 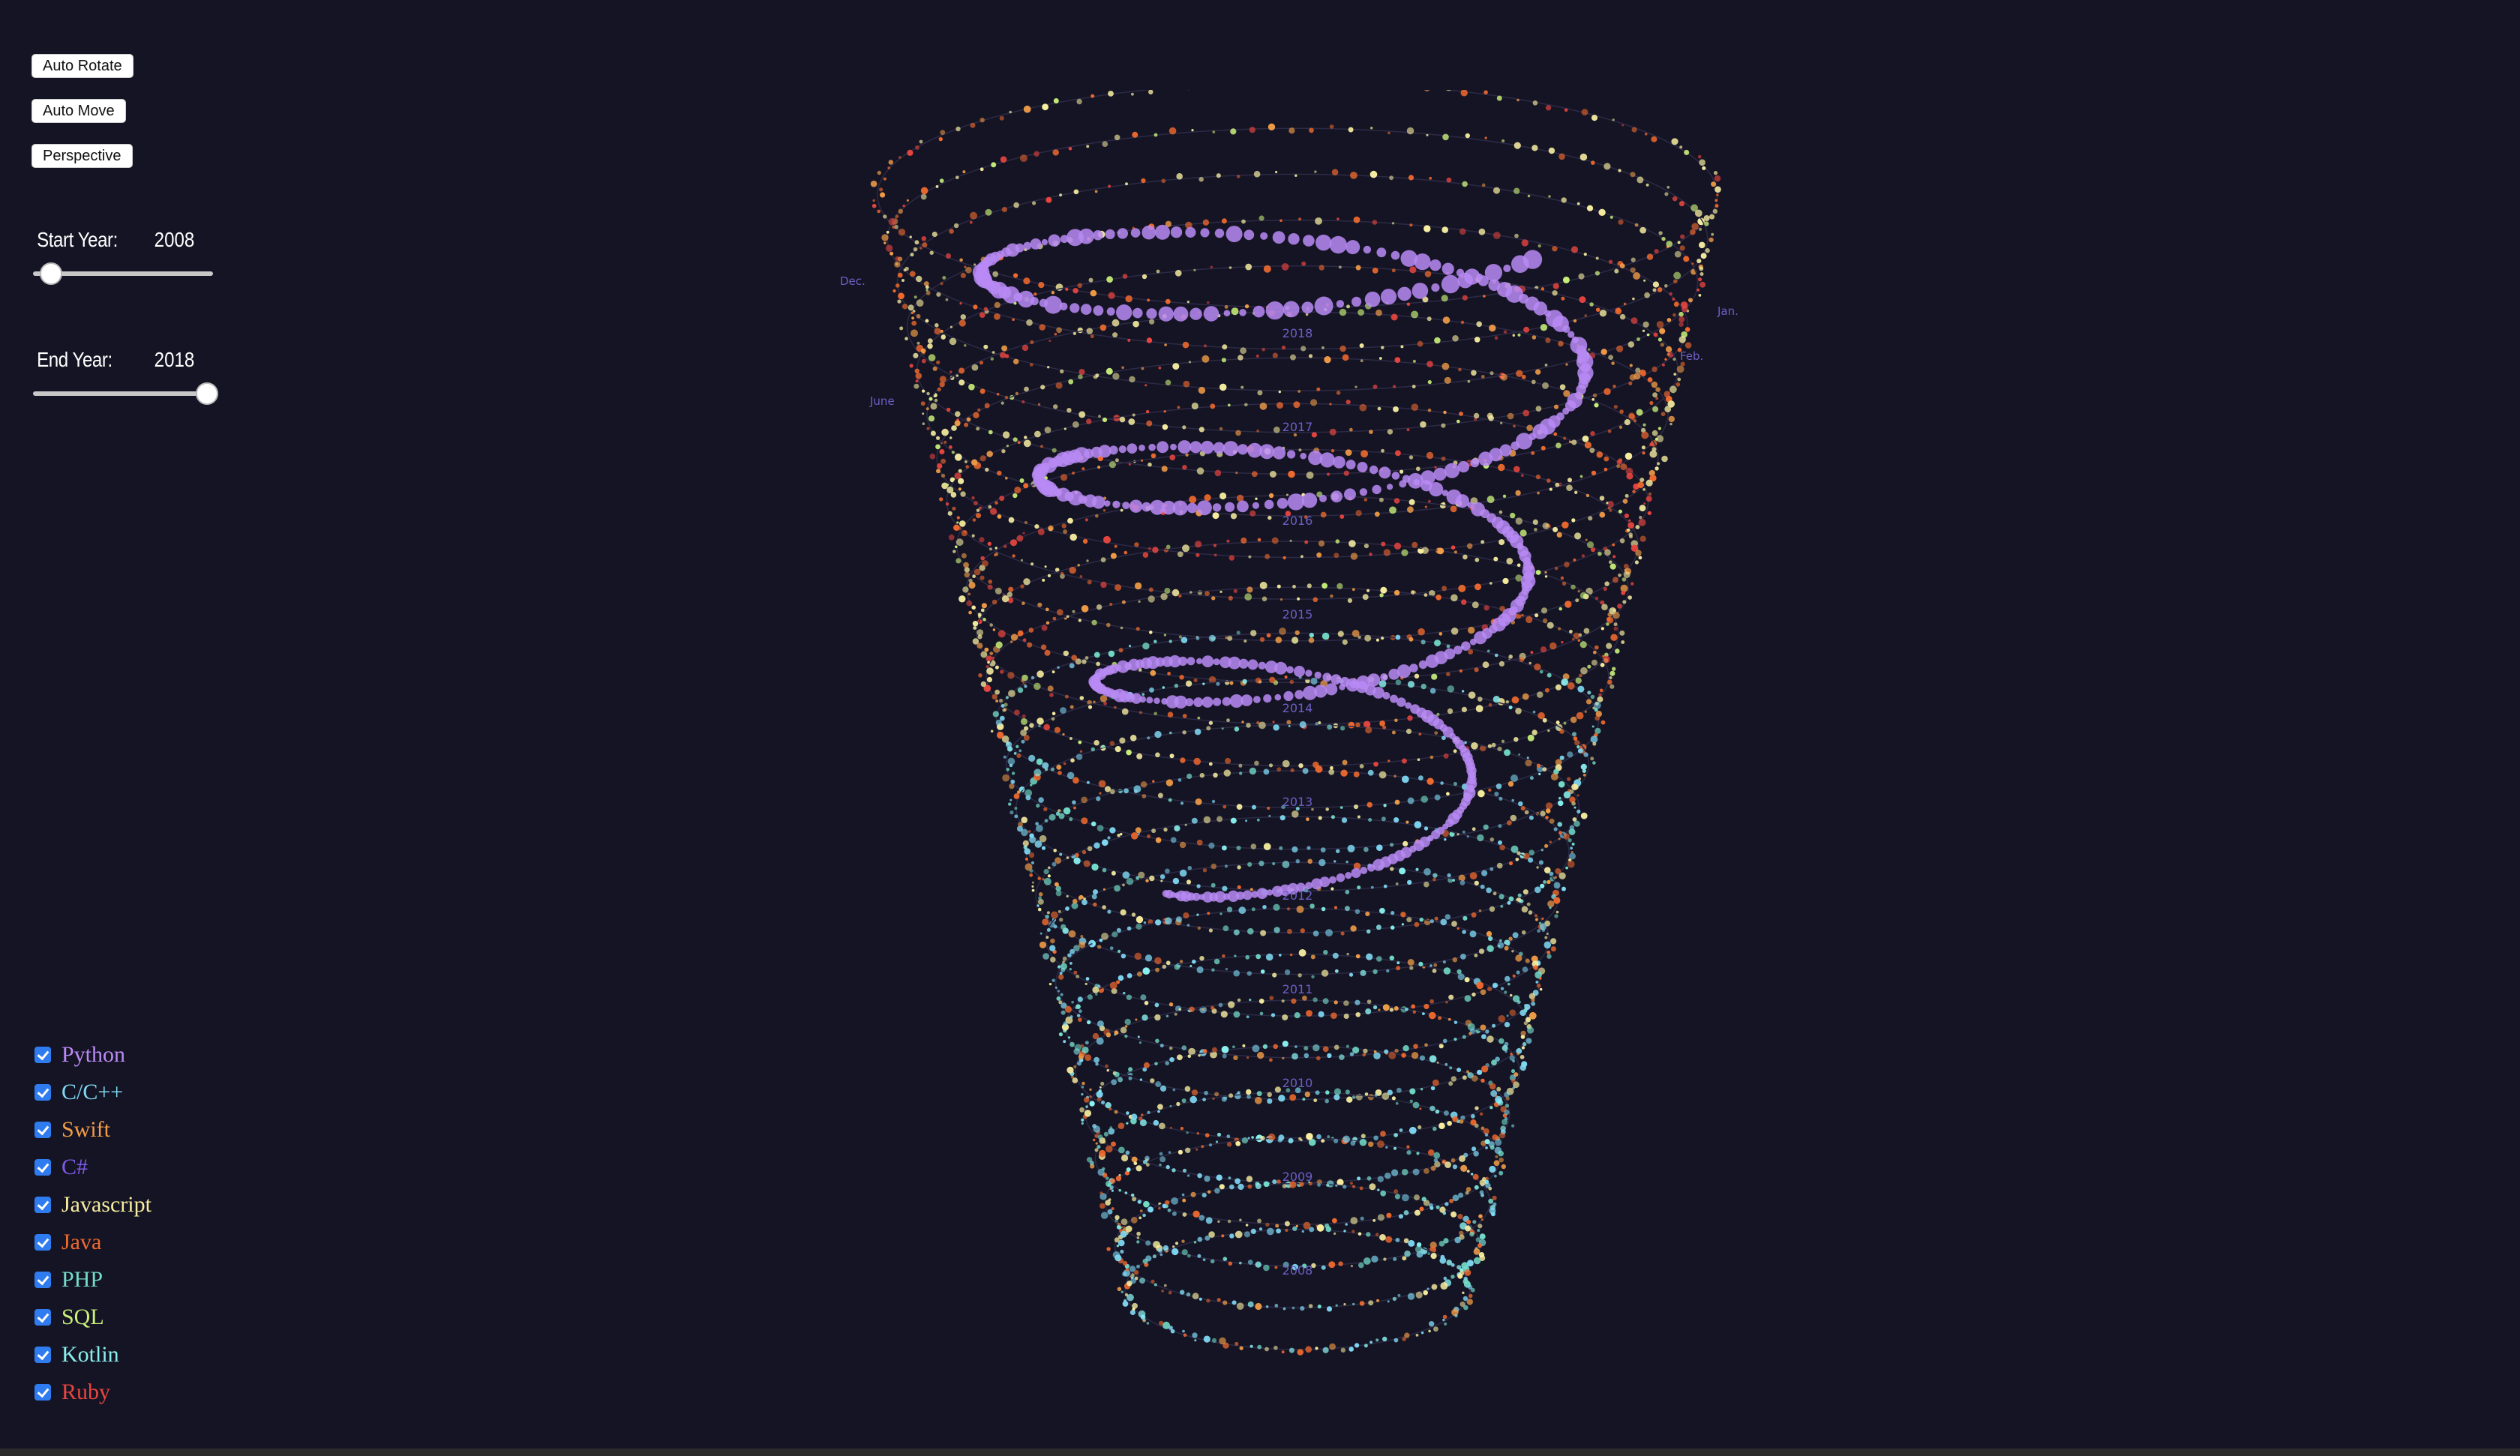 I want to click on legend-item-swift: Swift, so click(x=93, y=1130).